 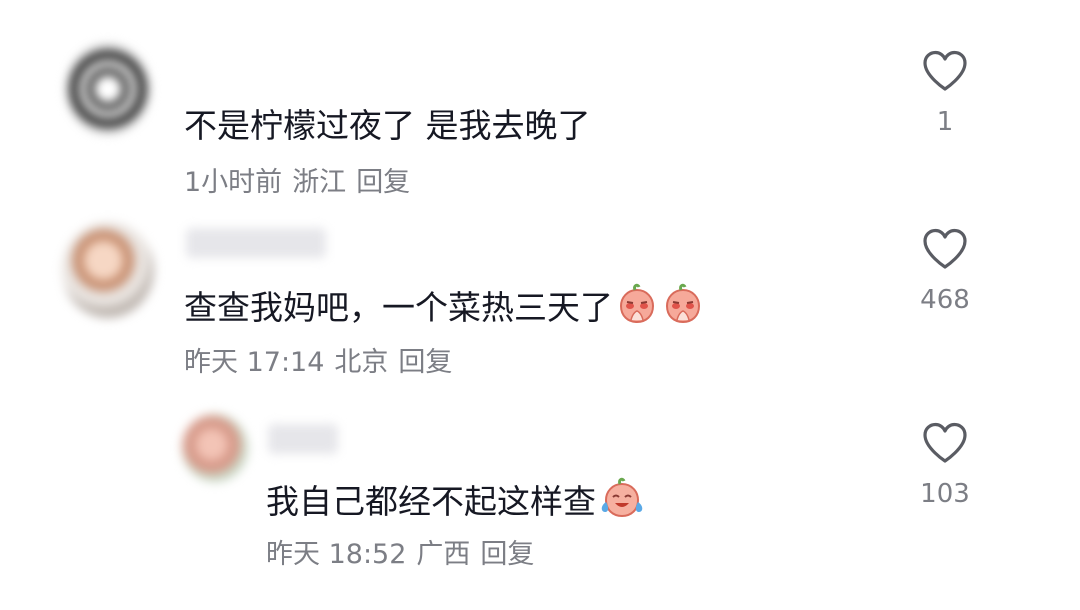 I want to click on comment-text: 不是柠檬过夜了 是我去晚了, so click(x=387, y=125).